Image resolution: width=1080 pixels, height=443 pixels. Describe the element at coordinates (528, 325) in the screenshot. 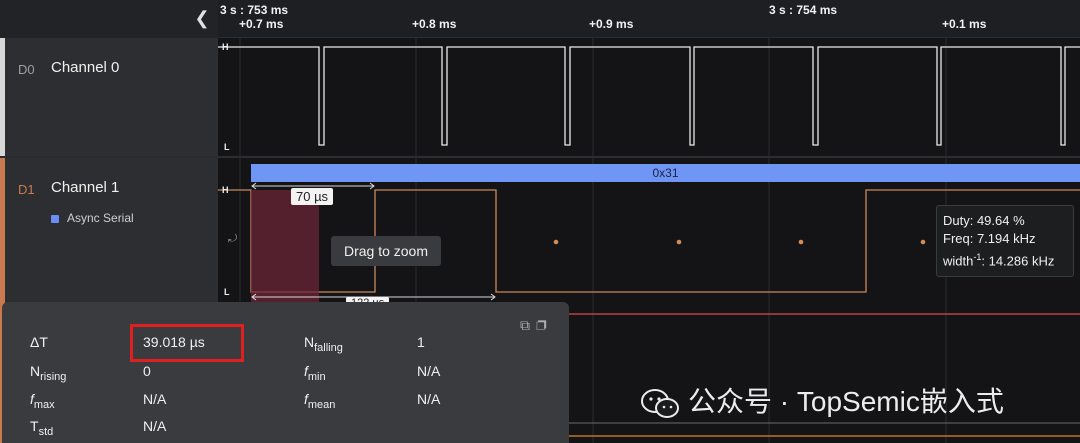

I see `layout-icon: ⧉` at that location.